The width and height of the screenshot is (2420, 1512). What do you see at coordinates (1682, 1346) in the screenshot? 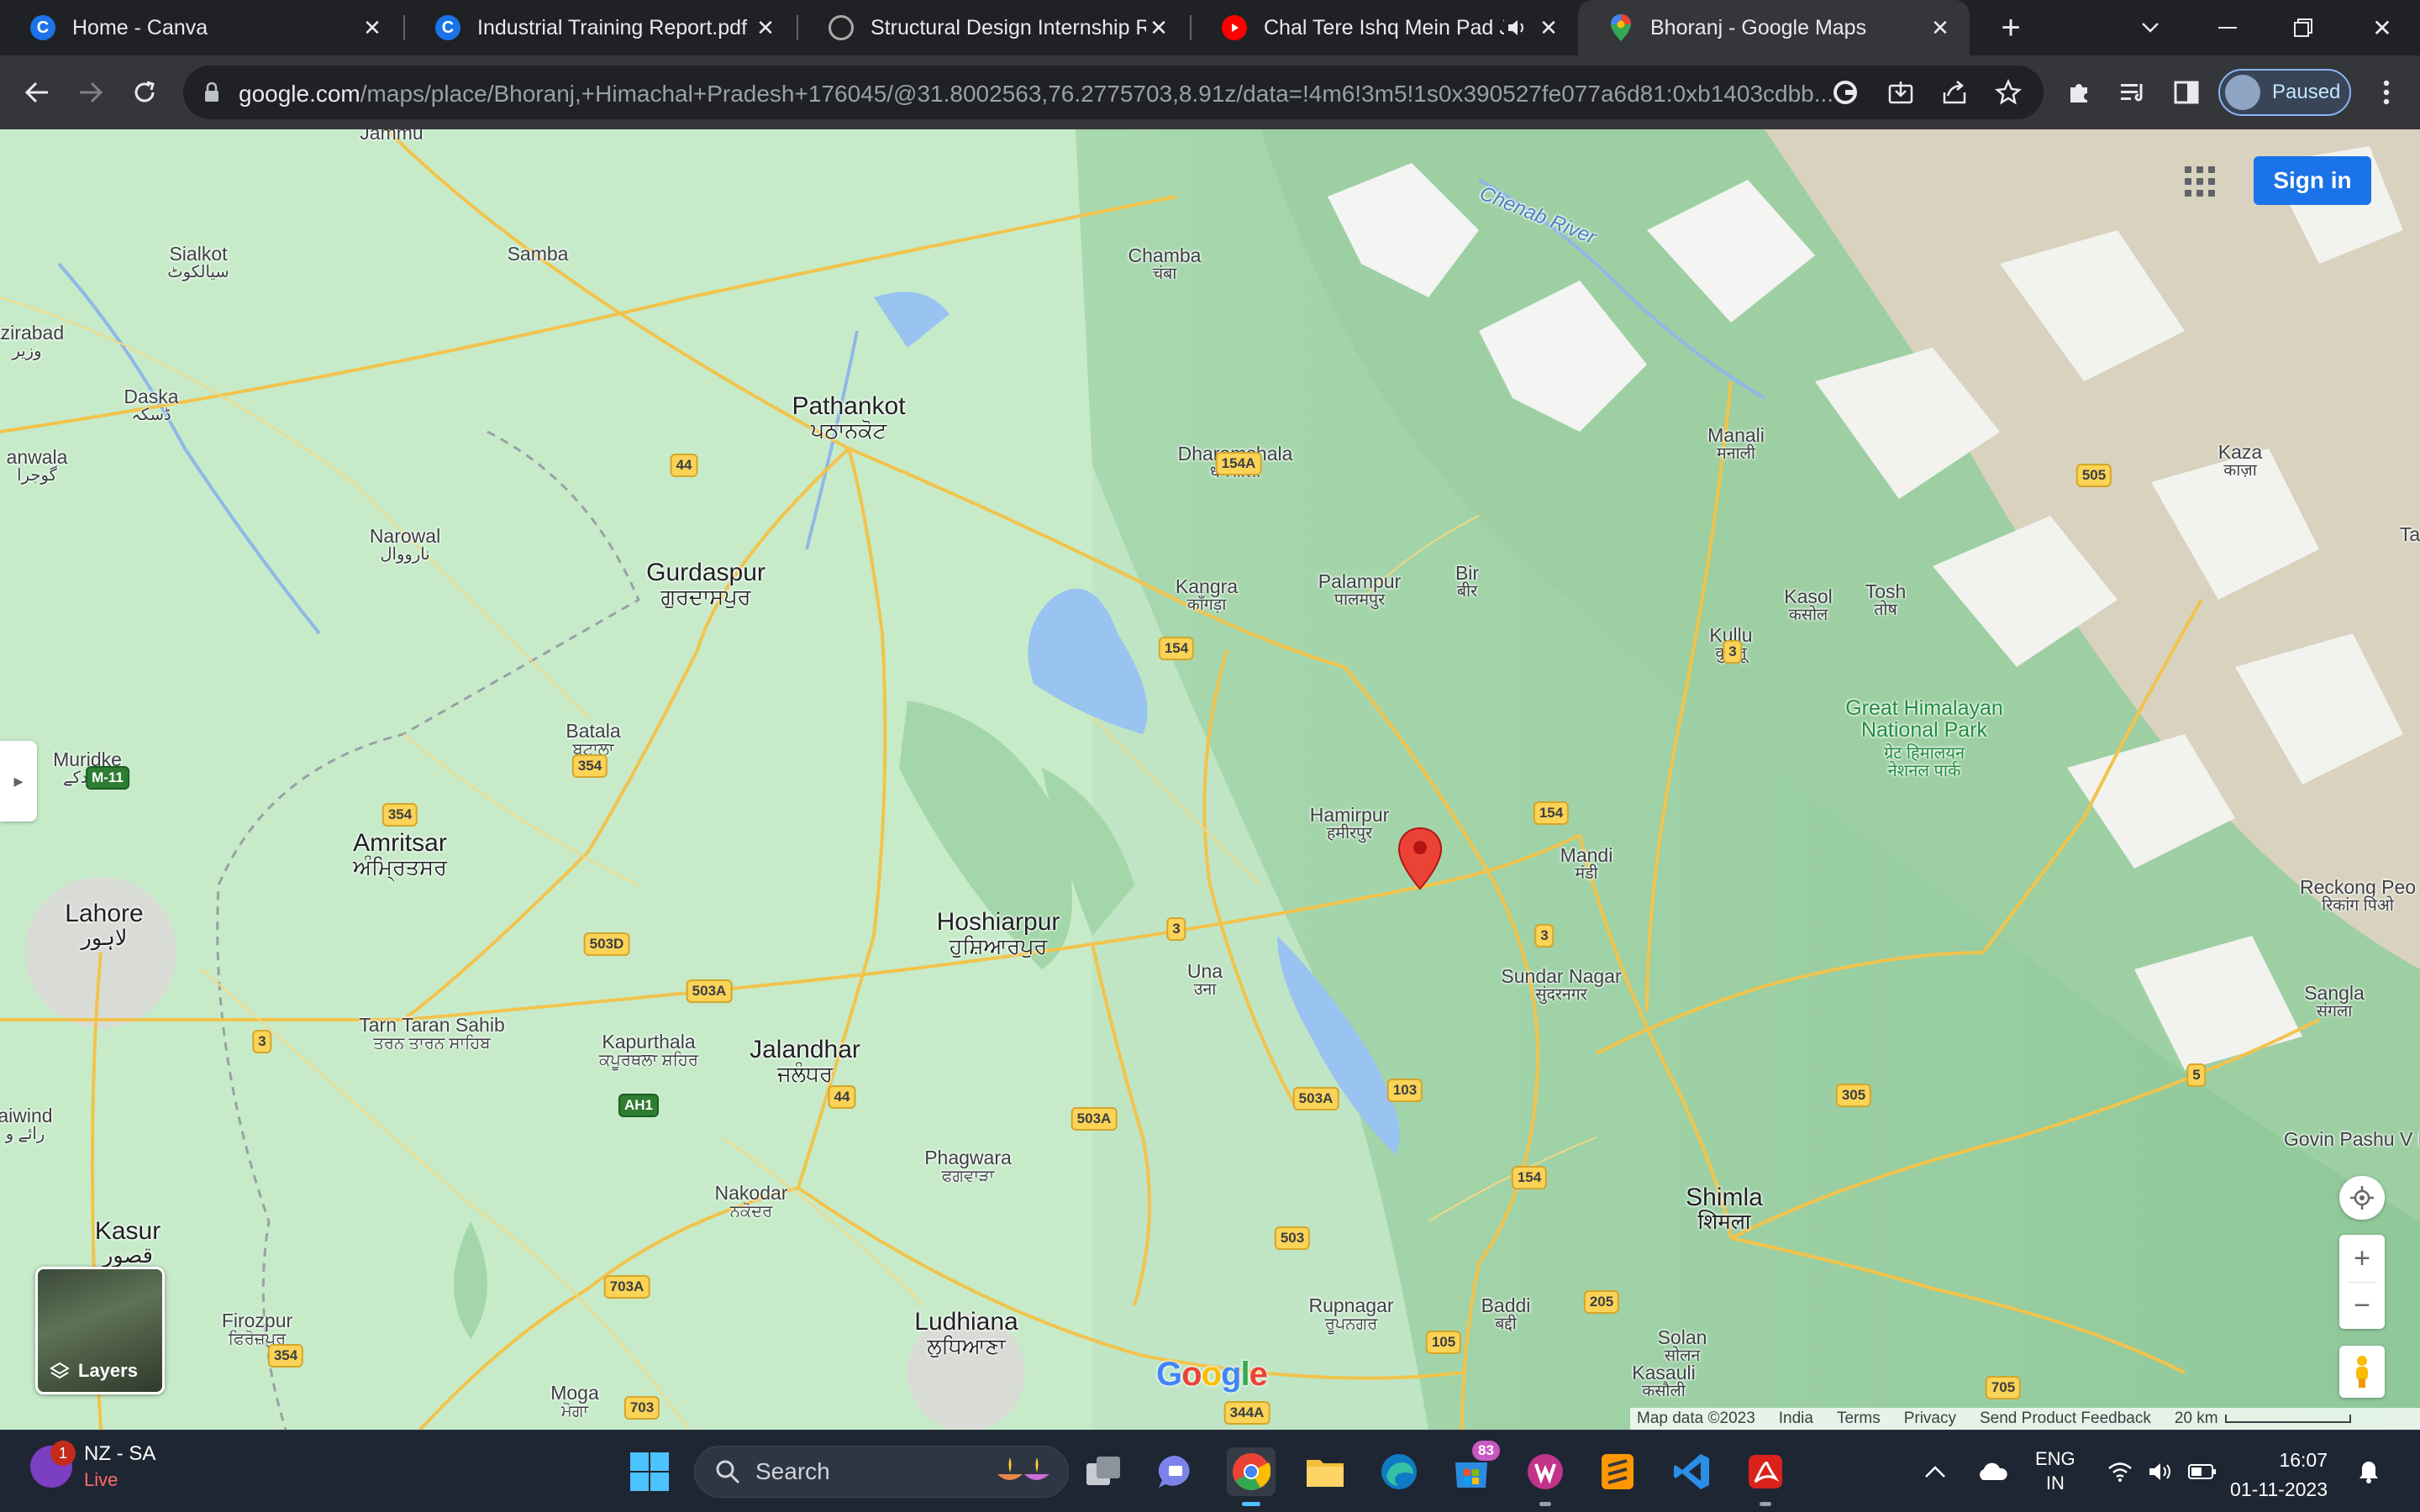
I see `place-label: Solan सोलन` at bounding box center [1682, 1346].